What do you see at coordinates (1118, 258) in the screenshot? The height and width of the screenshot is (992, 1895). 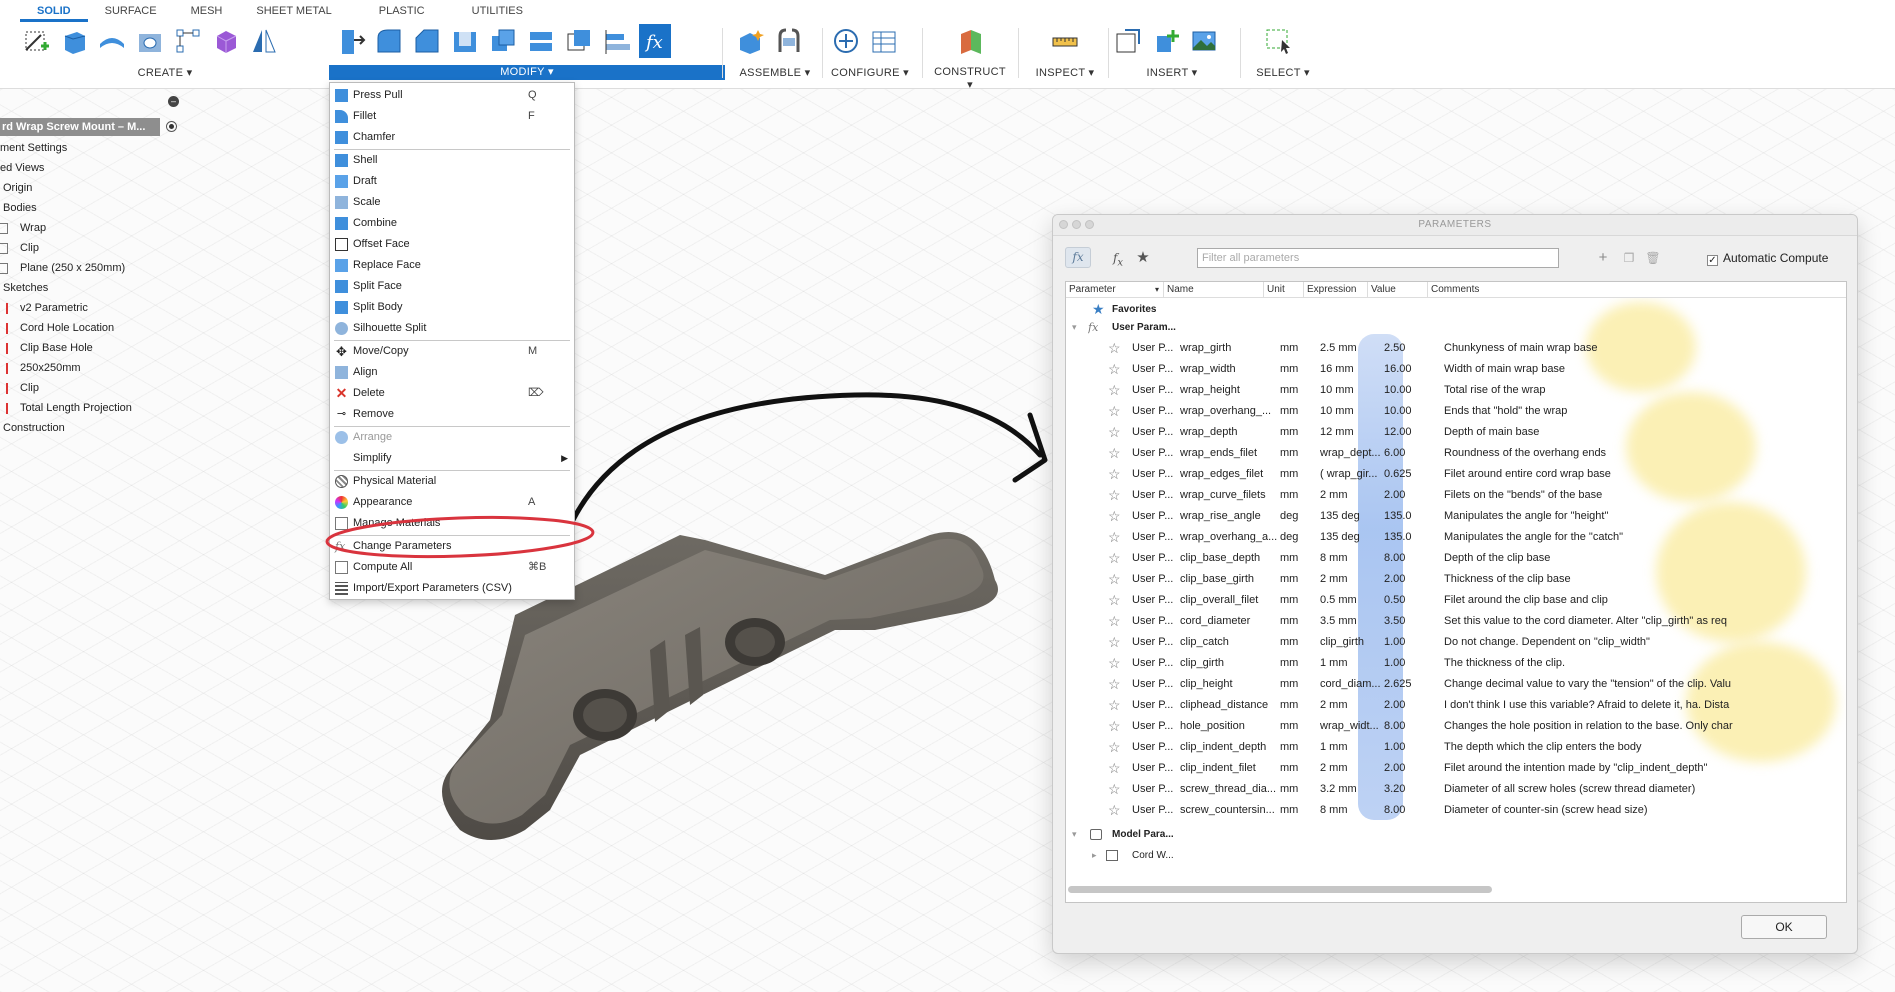 I see `filter-used-icon: fx` at bounding box center [1118, 258].